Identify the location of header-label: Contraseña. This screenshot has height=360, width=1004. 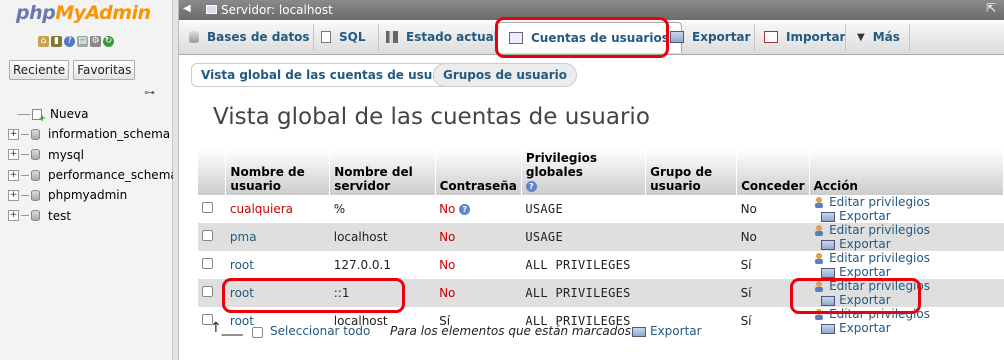
(478, 186).